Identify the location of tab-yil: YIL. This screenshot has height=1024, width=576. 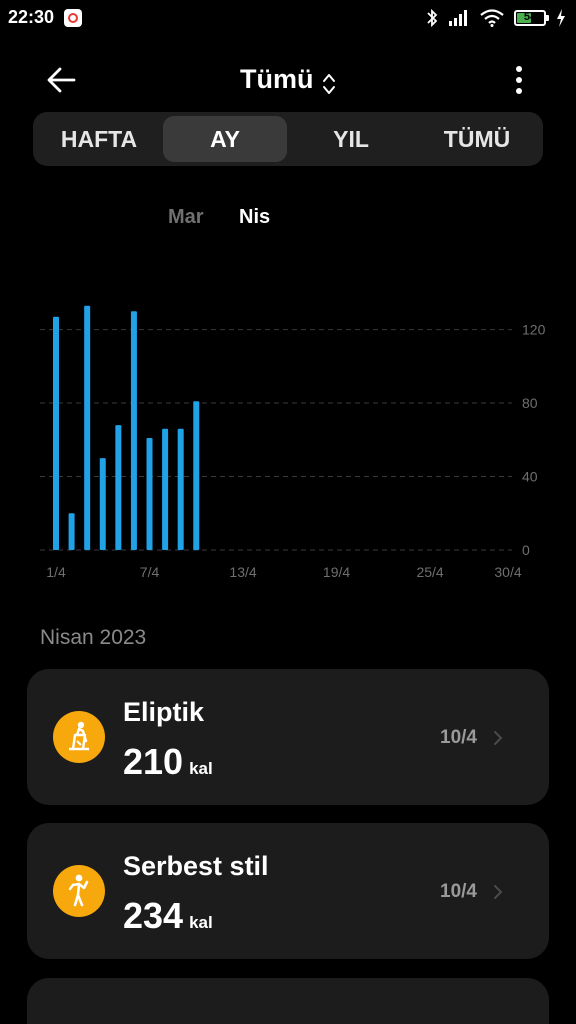
(351, 139).